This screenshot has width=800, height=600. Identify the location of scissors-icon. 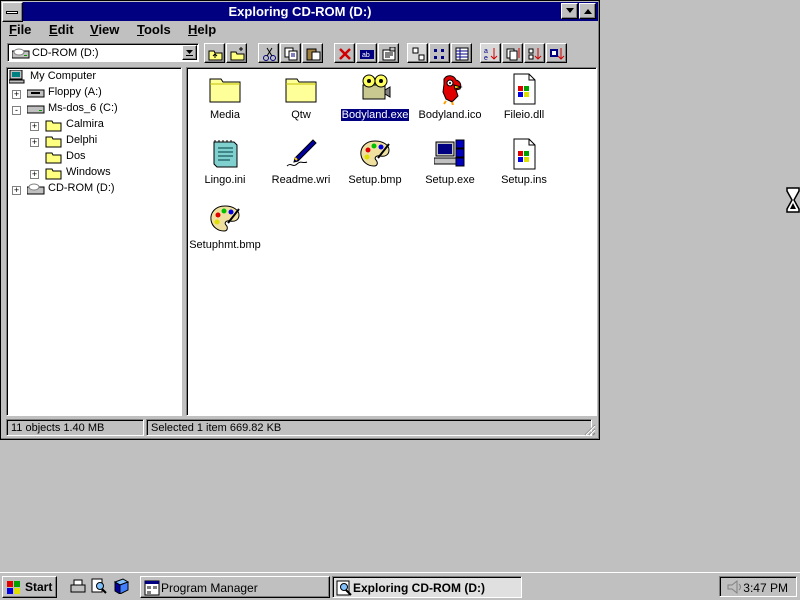
(269, 54).